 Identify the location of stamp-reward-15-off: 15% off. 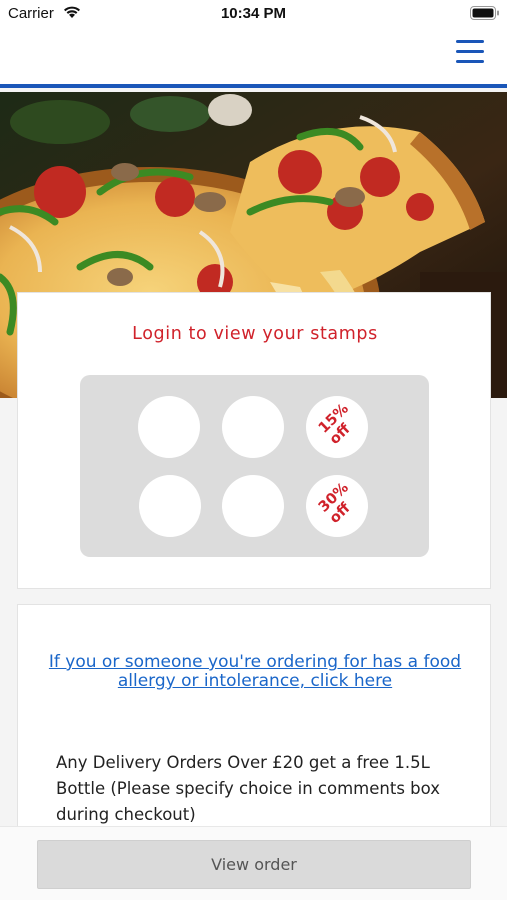
(337, 427).